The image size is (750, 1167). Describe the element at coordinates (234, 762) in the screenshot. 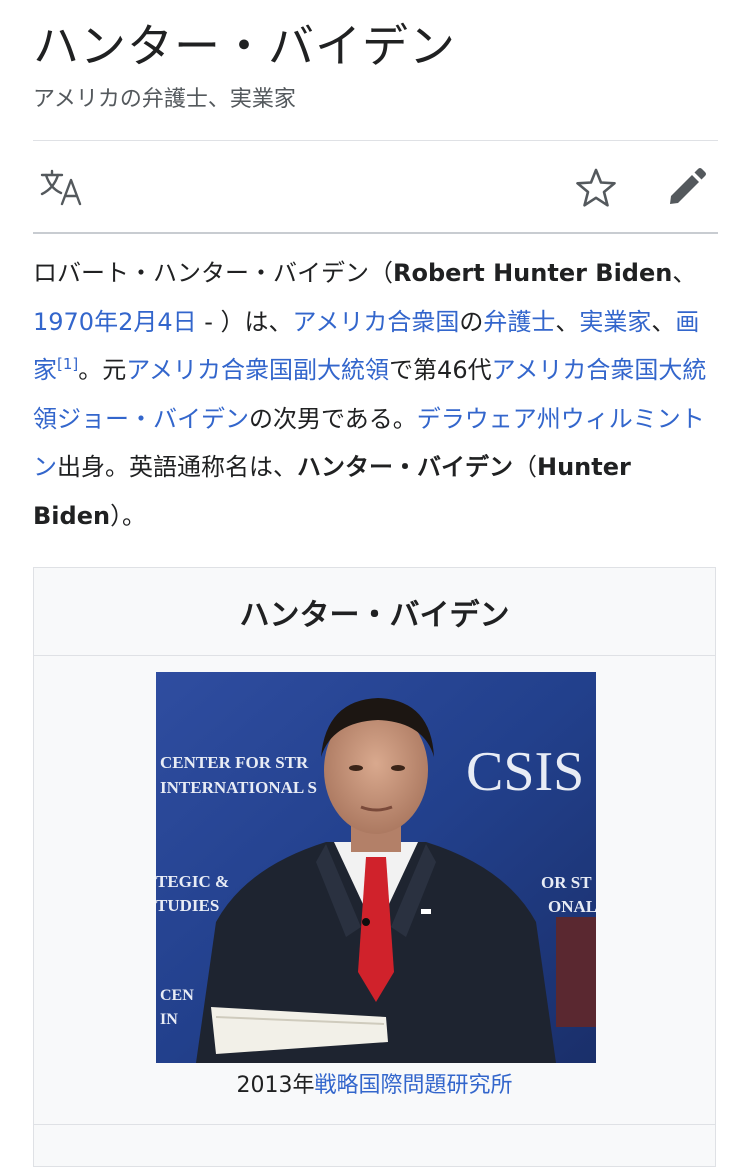

I see `sign-text: CENTER FOR STR` at that location.